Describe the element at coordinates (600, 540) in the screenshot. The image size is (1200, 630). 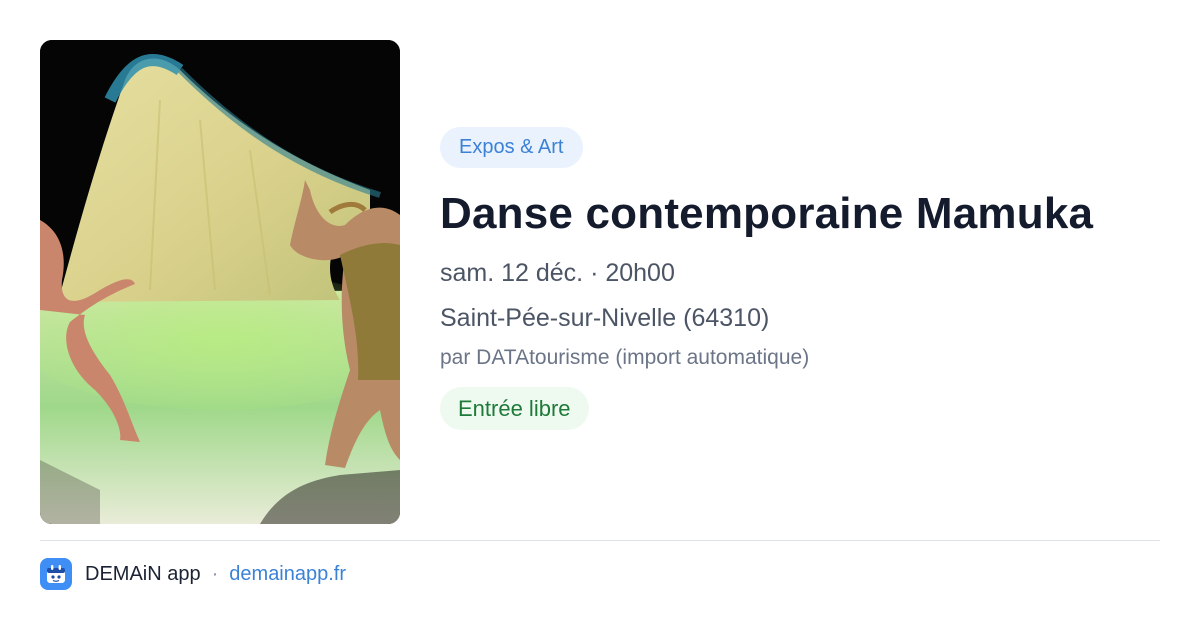
I see `footer-divider` at that location.